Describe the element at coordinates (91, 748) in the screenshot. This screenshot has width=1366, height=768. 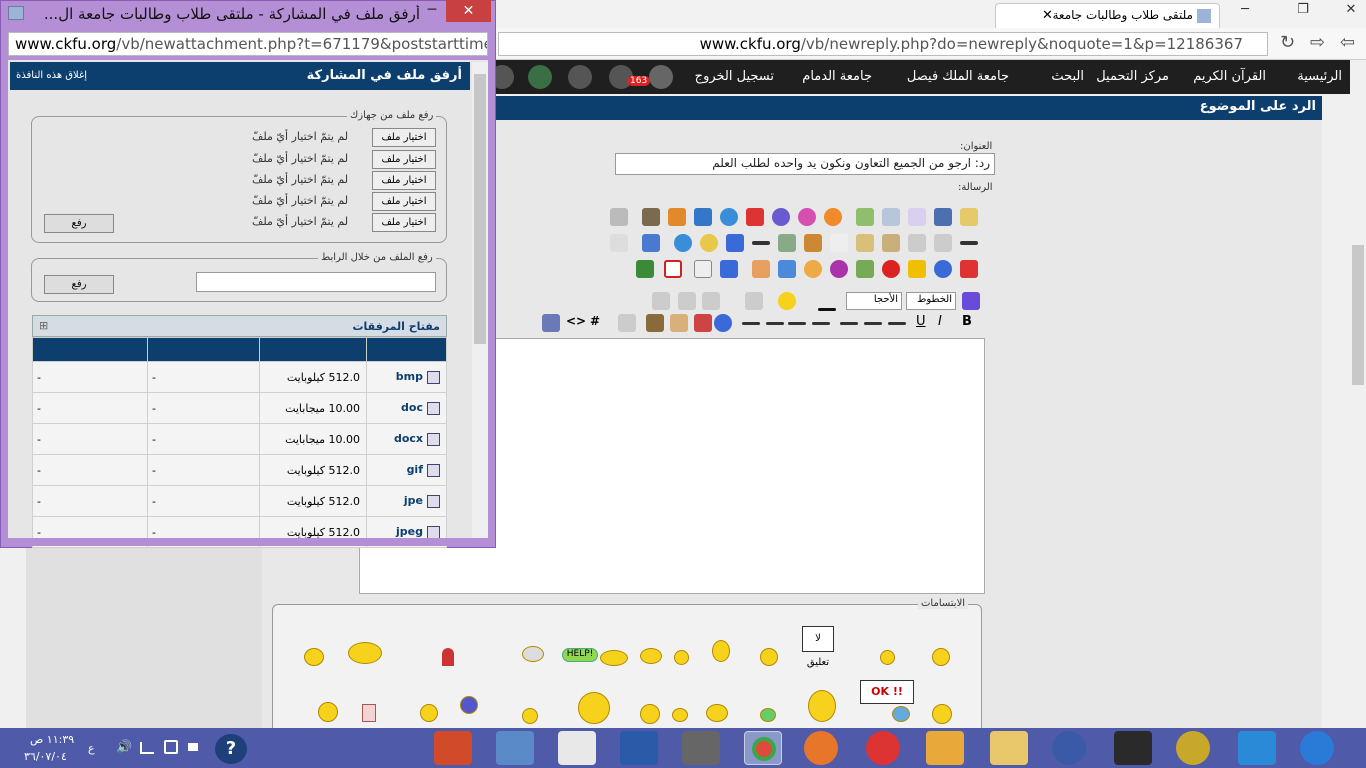
I see `language-indicator: ع` at that location.